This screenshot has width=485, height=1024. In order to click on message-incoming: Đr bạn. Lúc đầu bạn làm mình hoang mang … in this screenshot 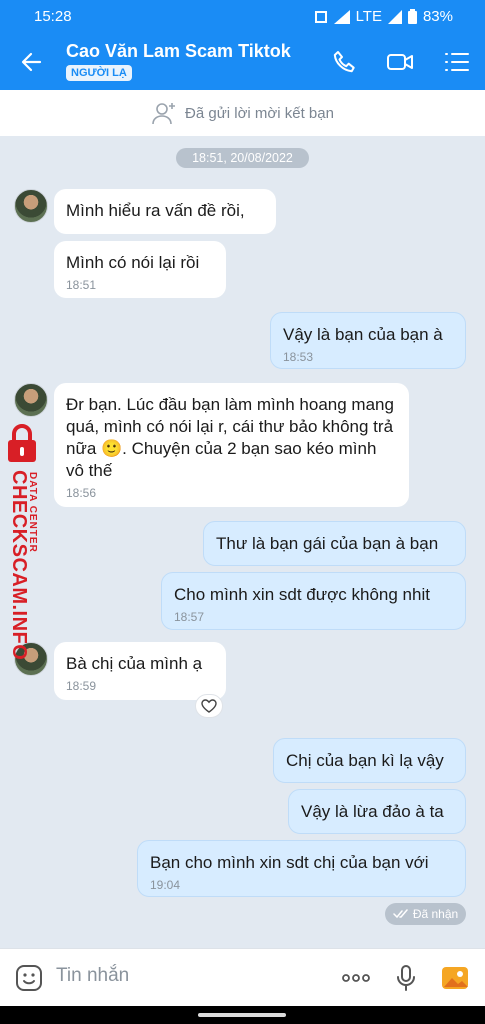, I will do `click(231, 445)`.